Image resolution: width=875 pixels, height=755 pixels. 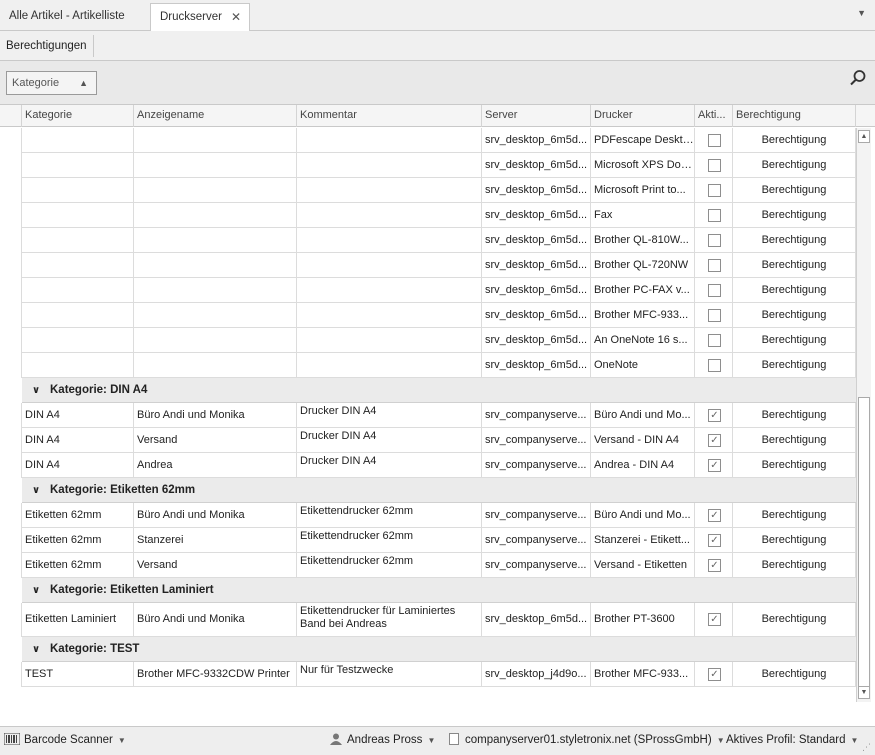 I want to click on scroll-down-icon: ▼, so click(x=864, y=692).